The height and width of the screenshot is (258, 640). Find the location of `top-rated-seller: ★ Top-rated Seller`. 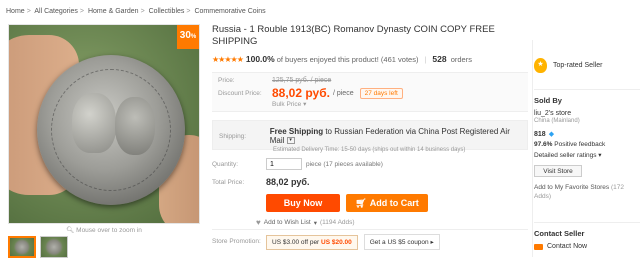

top-rated-seller: ★ Top-rated Seller is located at coordinates (587, 65).